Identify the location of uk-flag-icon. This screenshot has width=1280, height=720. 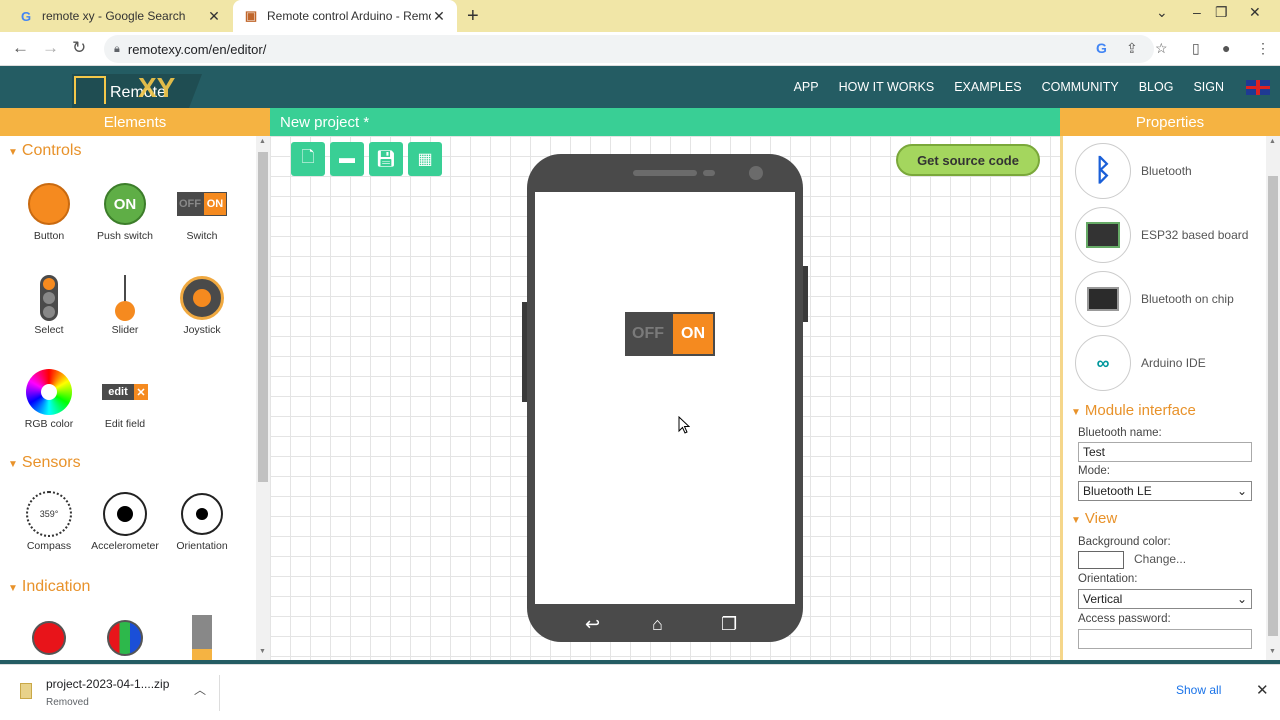
(1258, 87).